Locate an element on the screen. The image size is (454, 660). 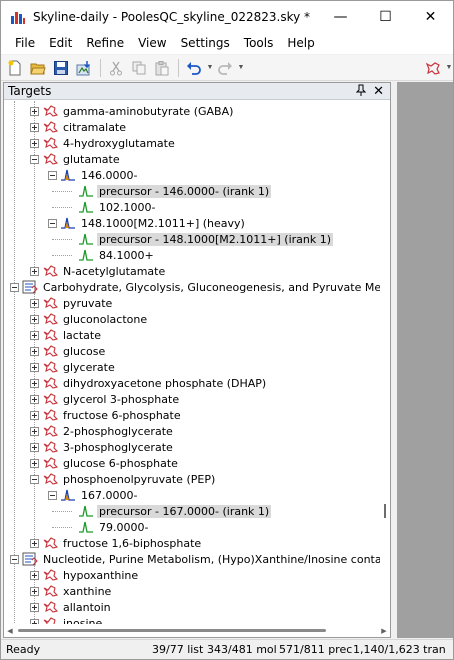
pane-close-icon: ✕ is located at coordinates (378, 91).